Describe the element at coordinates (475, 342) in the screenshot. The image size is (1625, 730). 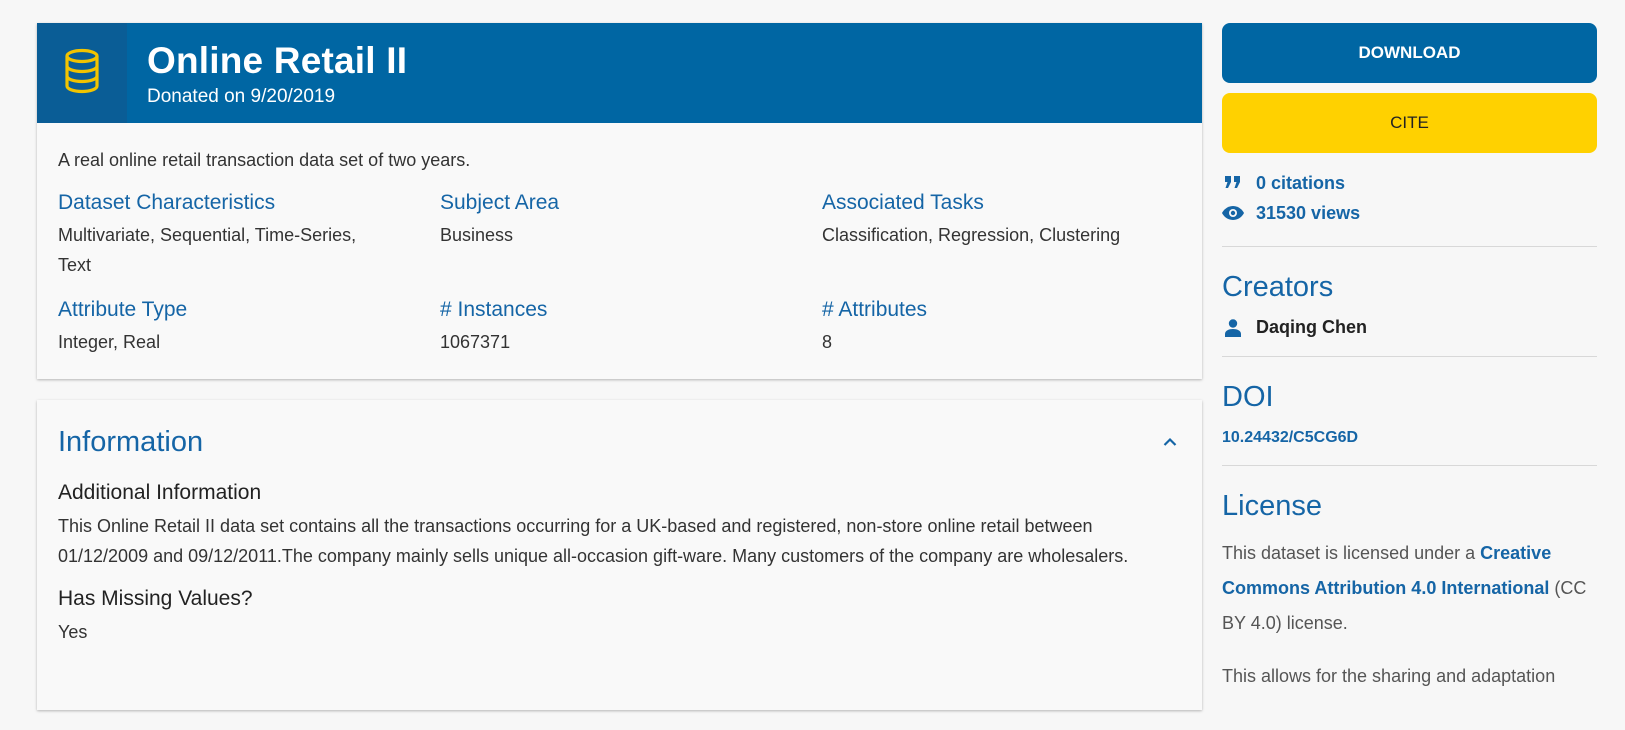
I see `characteristic-value: 1067371` at that location.